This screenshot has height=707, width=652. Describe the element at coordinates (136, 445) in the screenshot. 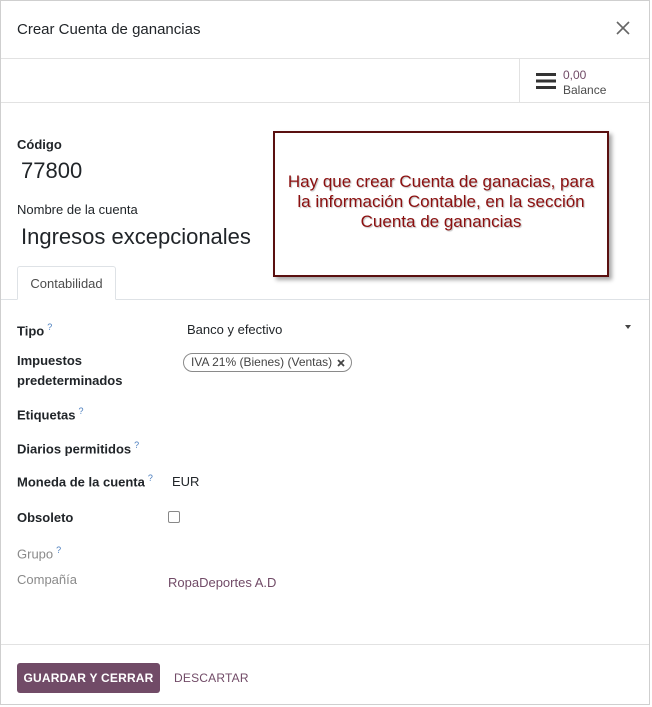

I see `diarios-help-icon: ?` at that location.